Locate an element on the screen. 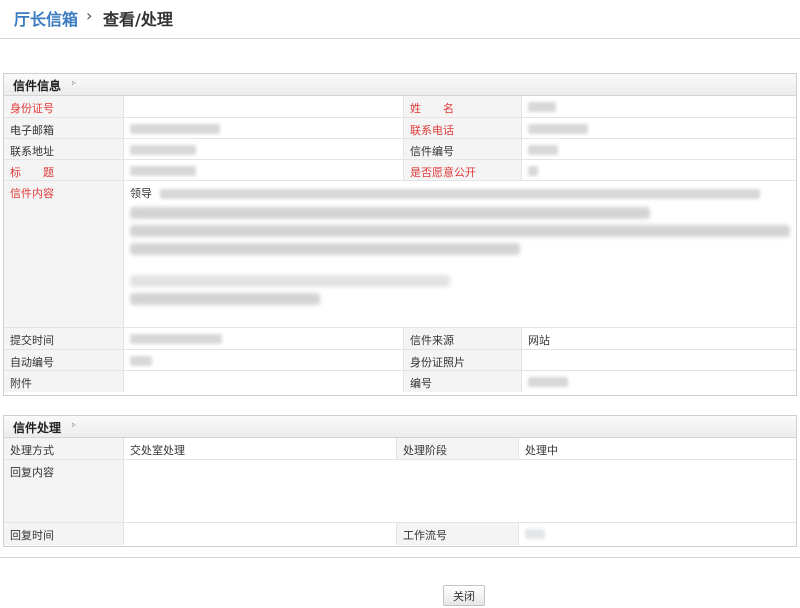 The width and height of the screenshot is (800, 608). attachment-value is located at coordinates (264, 381).